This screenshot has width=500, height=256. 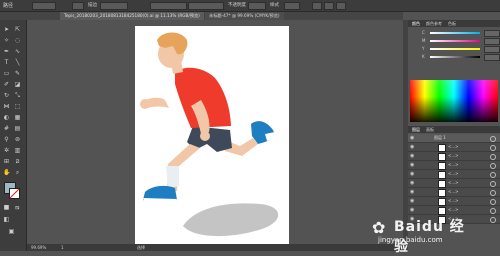 I want to click on paintbrush-icon: ✎, so click(x=17, y=73).